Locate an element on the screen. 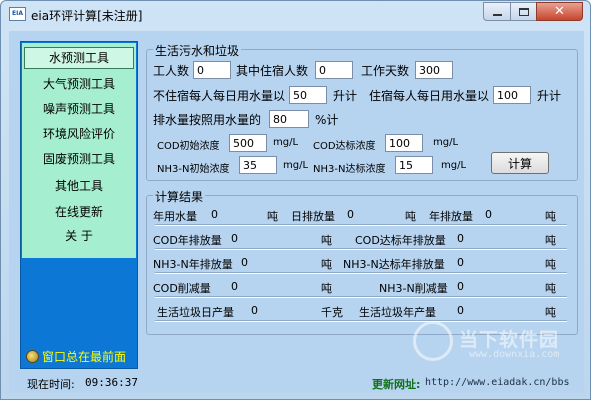  resident-water-input is located at coordinates (512, 95).